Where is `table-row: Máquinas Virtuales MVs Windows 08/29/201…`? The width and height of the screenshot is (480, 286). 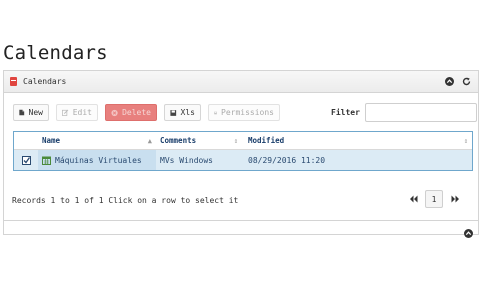
table-row: Máquinas Virtuales MVs Windows 08/29/201… is located at coordinates (243, 160).